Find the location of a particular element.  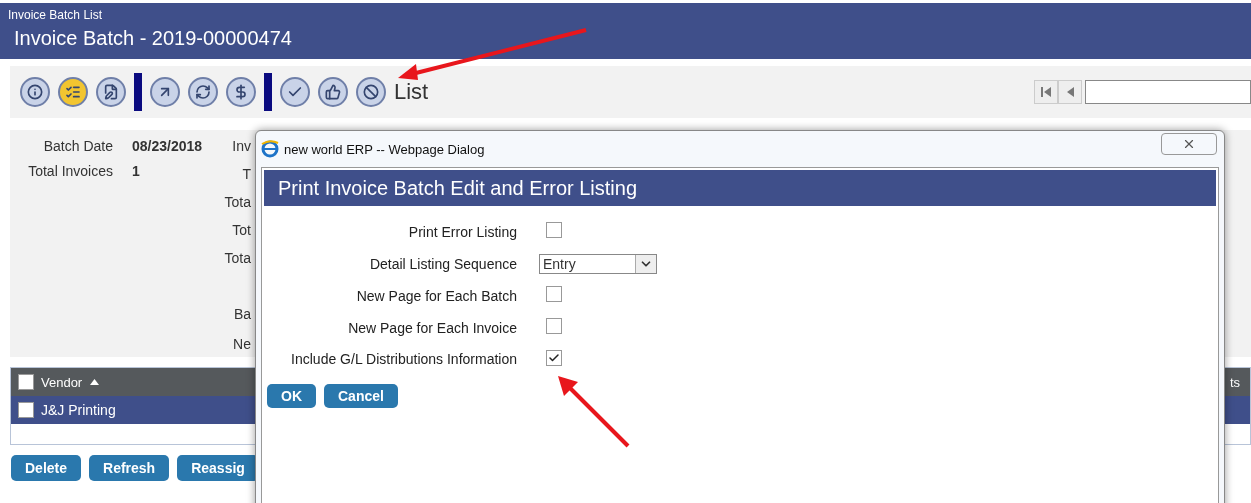

list-icon is located at coordinates (73, 92).